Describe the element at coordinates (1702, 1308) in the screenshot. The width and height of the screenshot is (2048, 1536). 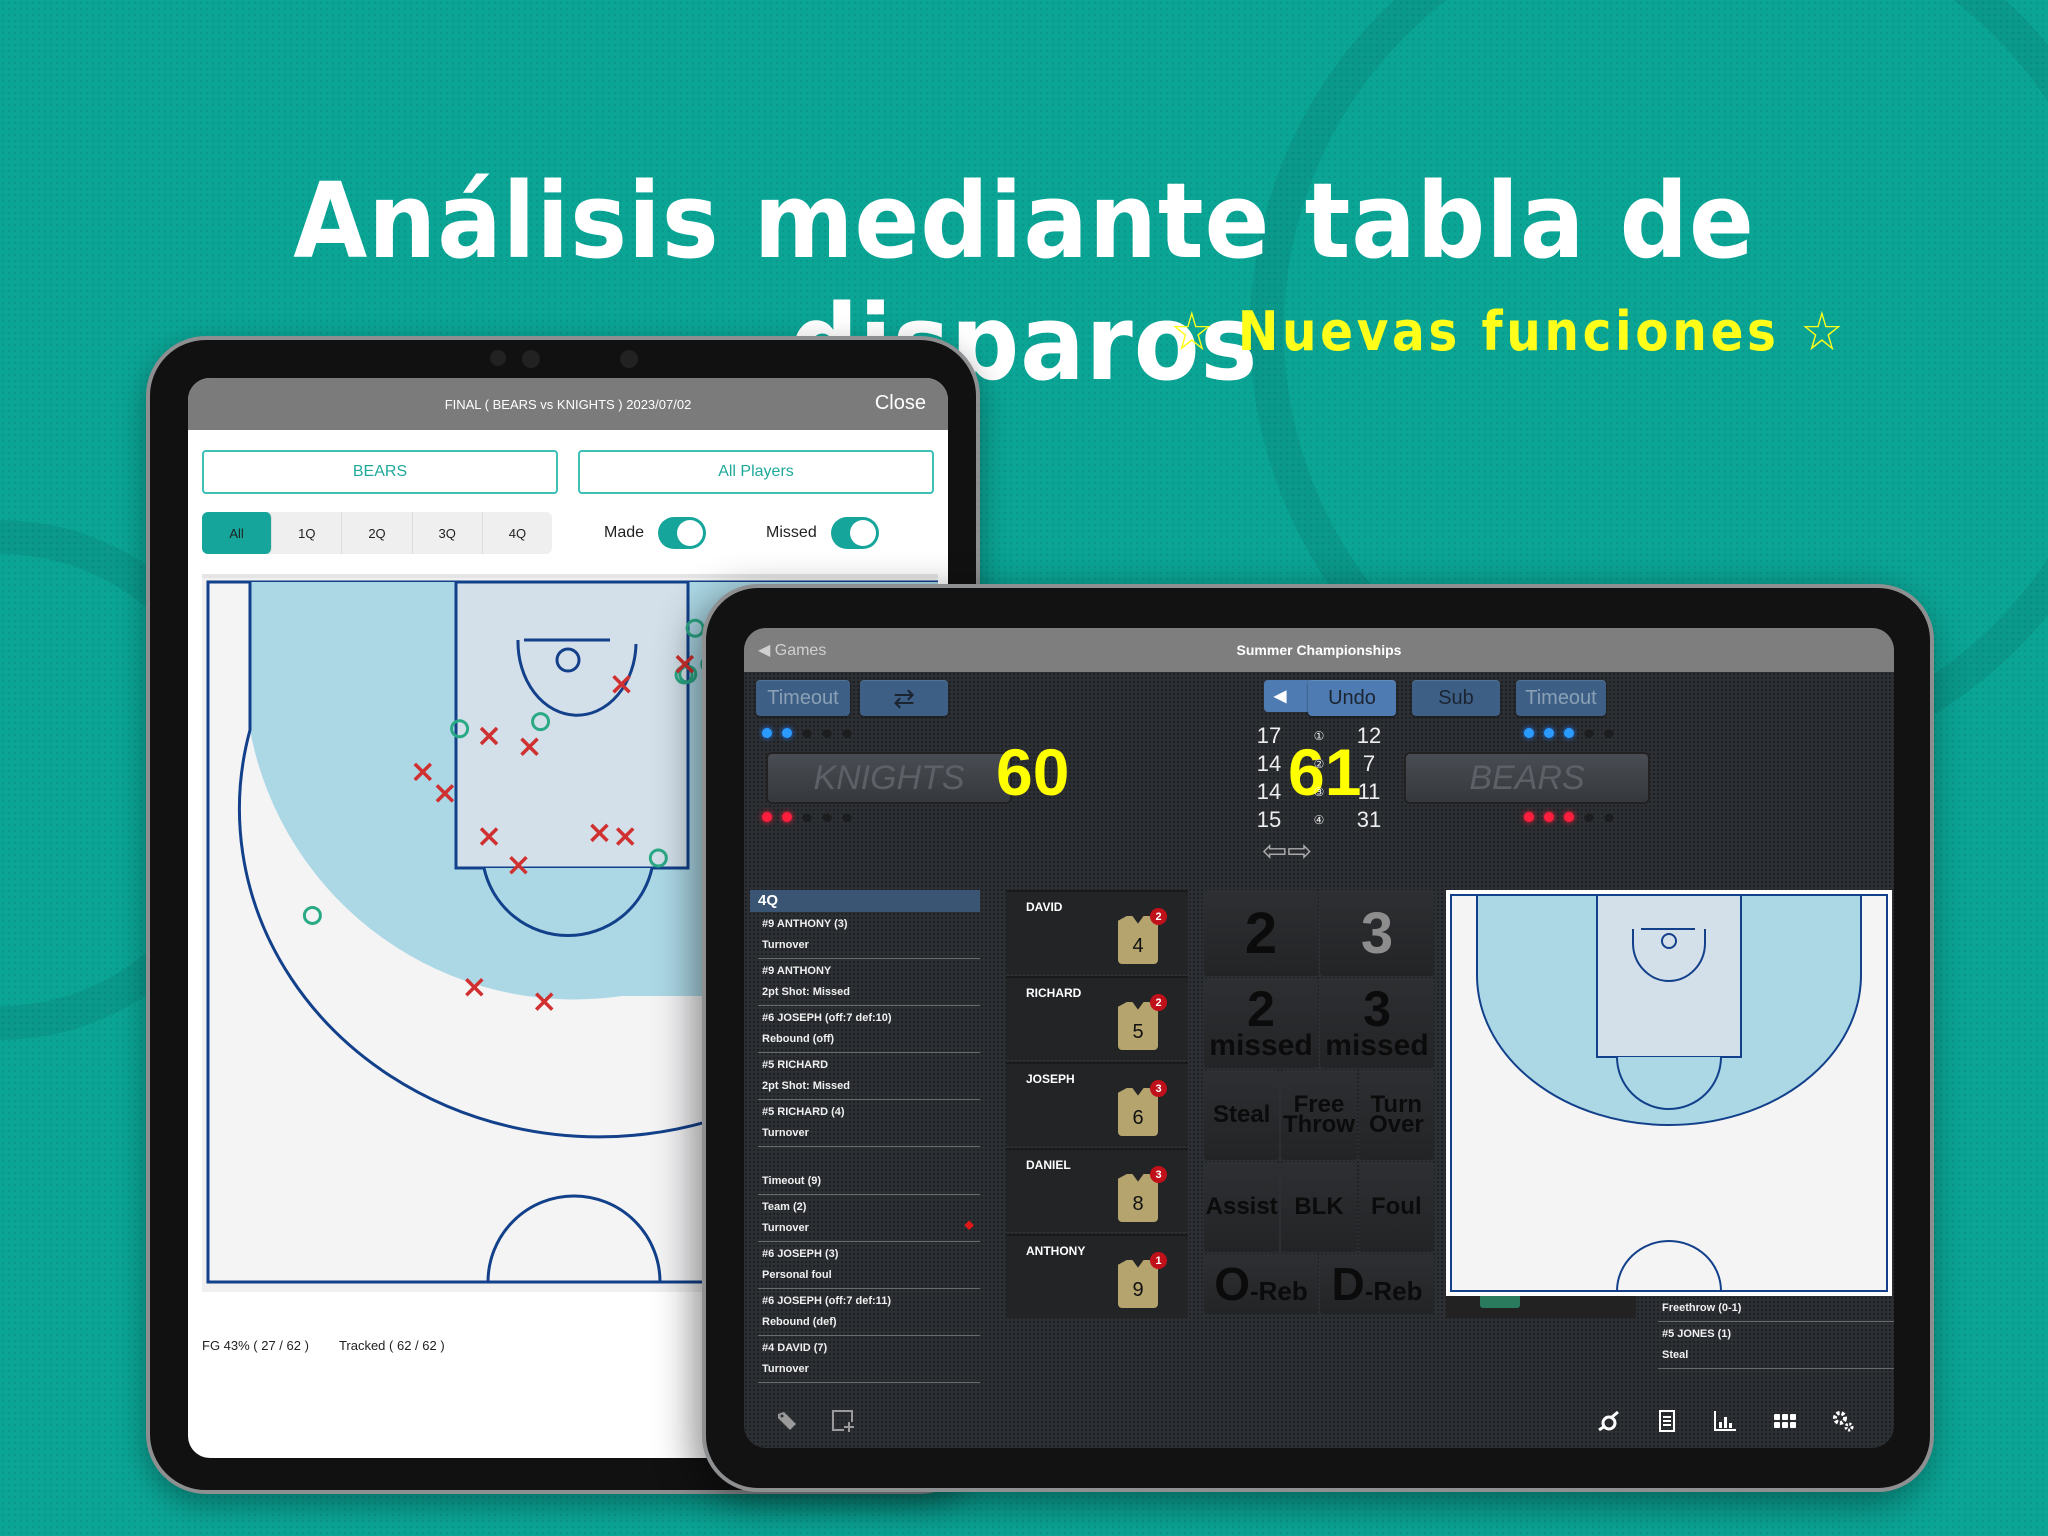
I see `log-line: Freethrow (0-1)` at that location.